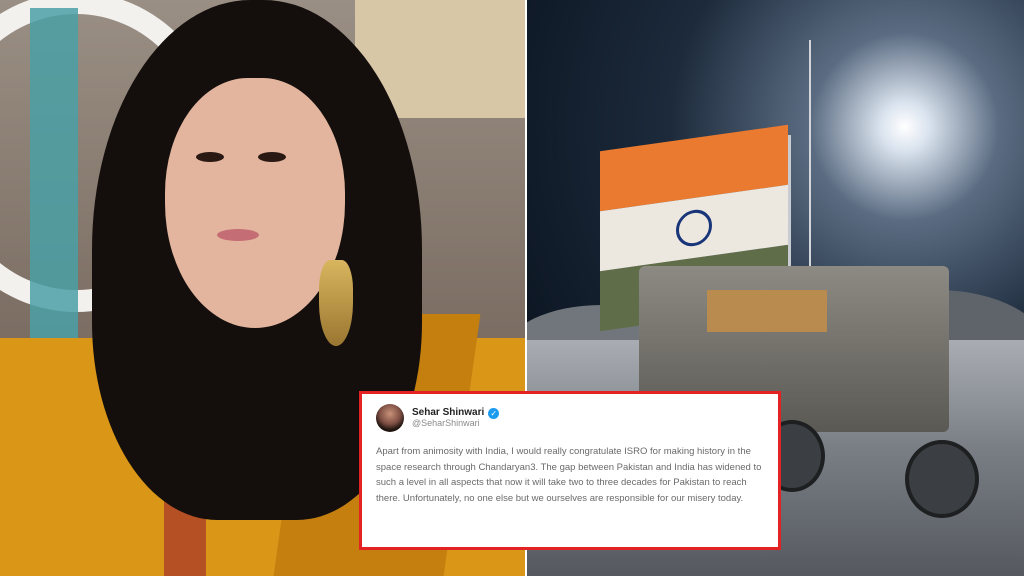 Image resolution: width=1024 pixels, height=576 pixels. What do you see at coordinates (810, 165) in the screenshot?
I see `rover-antenna` at bounding box center [810, 165].